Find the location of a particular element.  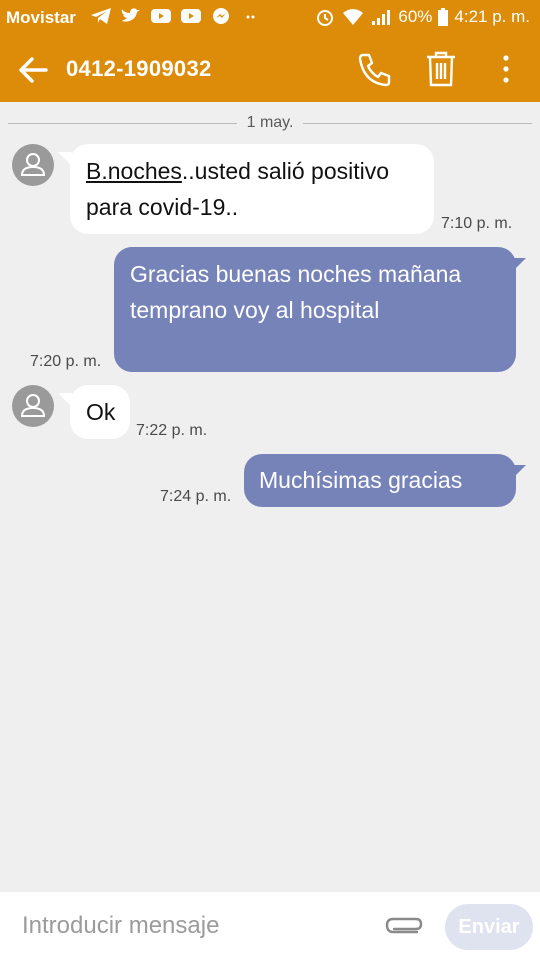

status-bar: Movistar 60% 4:21 p. m. is located at coordinates (270, 18).